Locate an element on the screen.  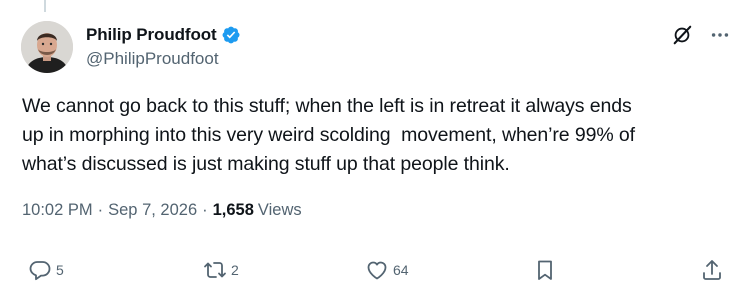
reply-icon is located at coordinates (40, 271).